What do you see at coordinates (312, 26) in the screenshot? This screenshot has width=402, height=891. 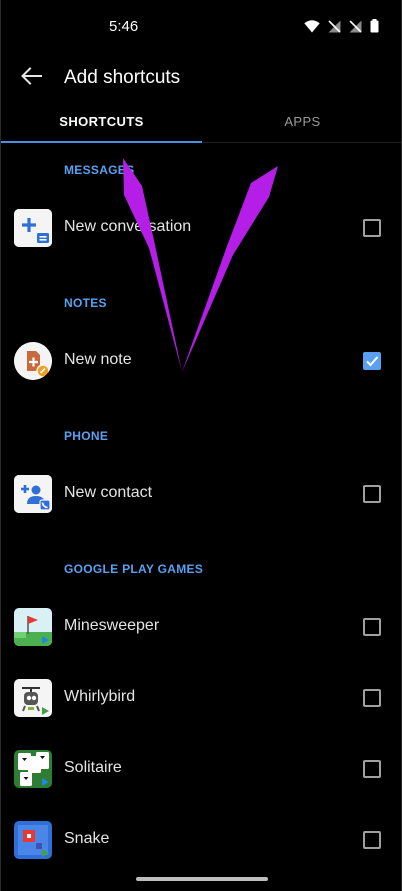 I see `wifi-icon` at bounding box center [312, 26].